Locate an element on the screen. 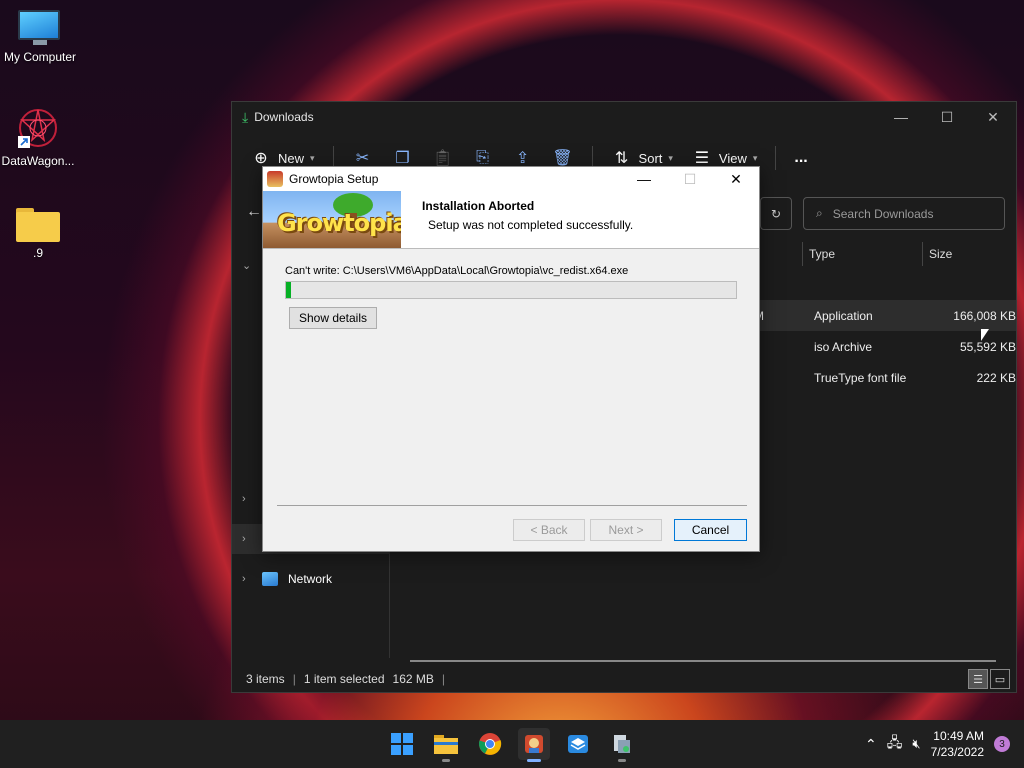 This screenshot has height=768, width=1024. progress-fill is located at coordinates (288, 290).